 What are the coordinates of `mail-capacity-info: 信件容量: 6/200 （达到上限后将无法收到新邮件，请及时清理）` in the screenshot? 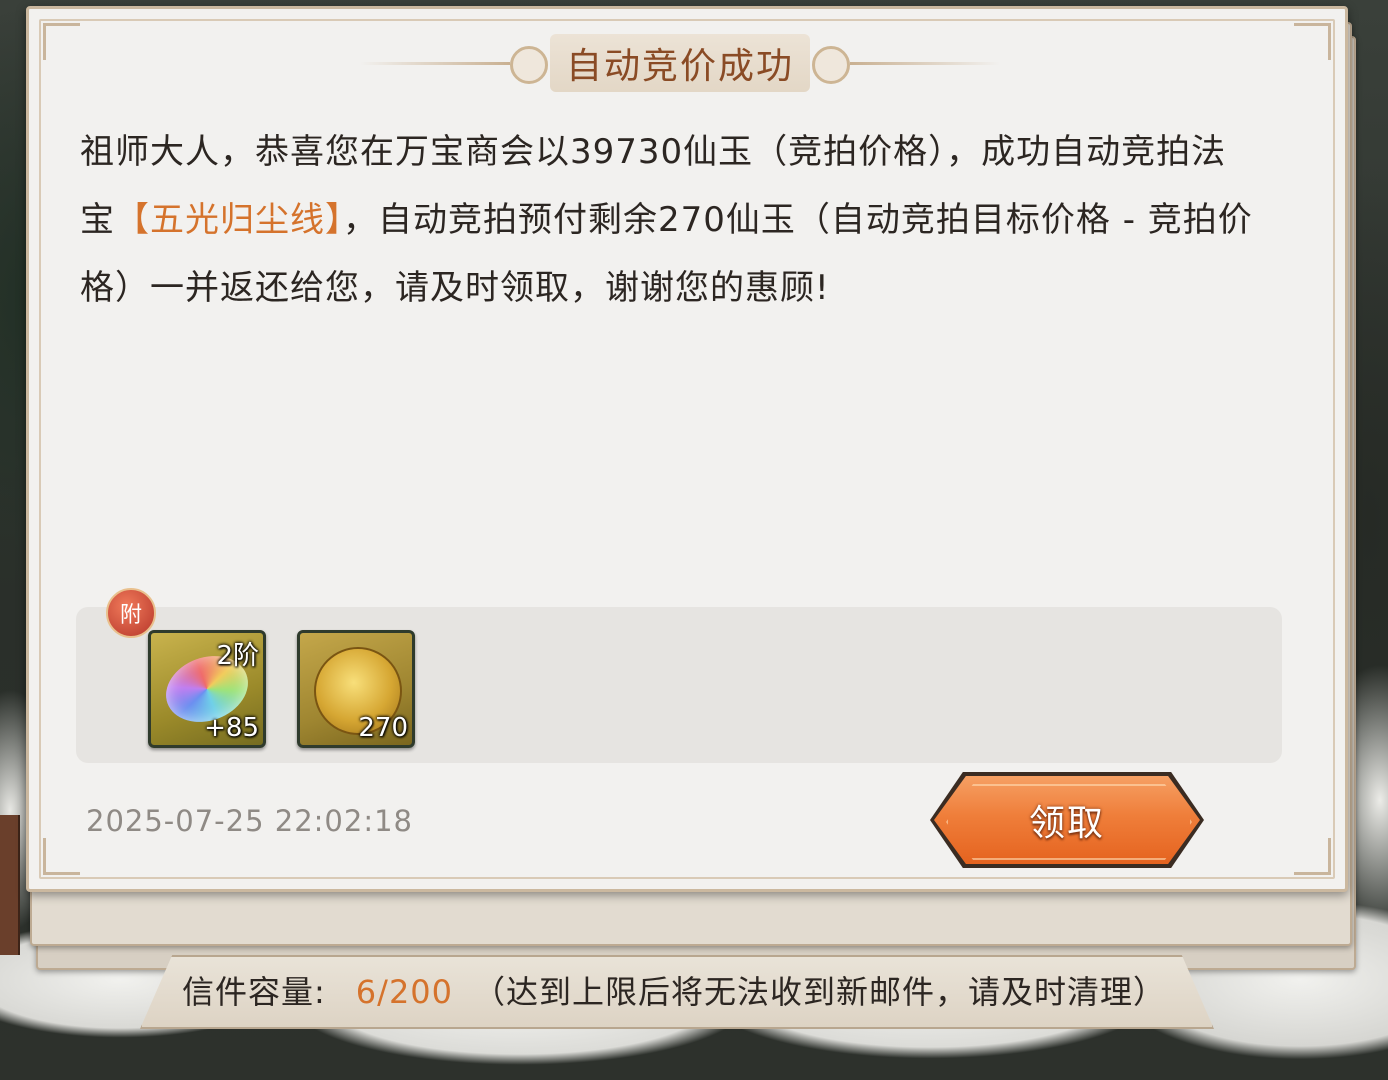 It's located at (674, 990).